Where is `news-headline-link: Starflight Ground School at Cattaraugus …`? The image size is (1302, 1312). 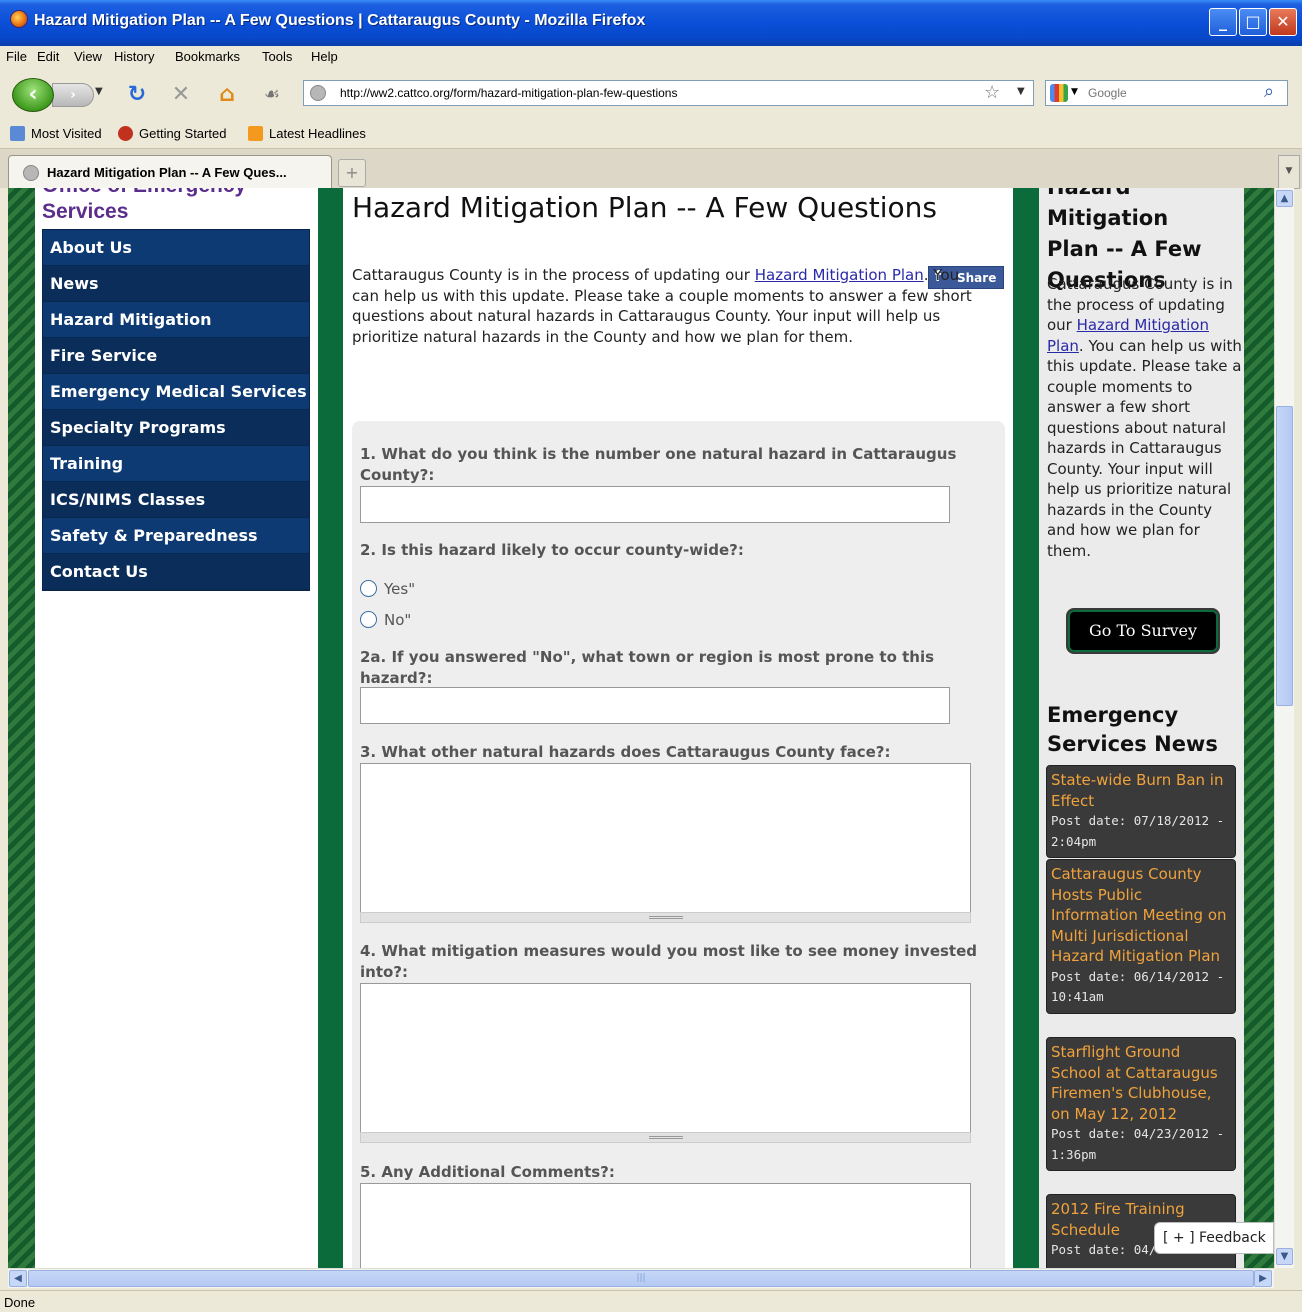 news-headline-link: Starflight Ground School at Cattaraugus … is located at coordinates (1141, 1083).